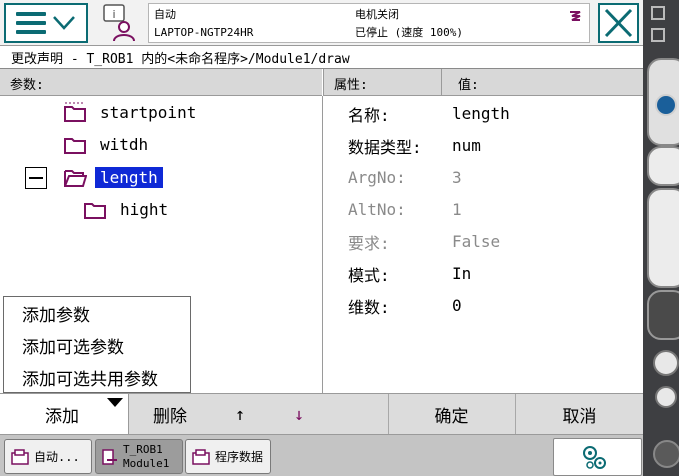  Describe the element at coordinates (73, 345) in the screenshot. I see `menu-item-add-optional-param: 添加可选参数` at that location.